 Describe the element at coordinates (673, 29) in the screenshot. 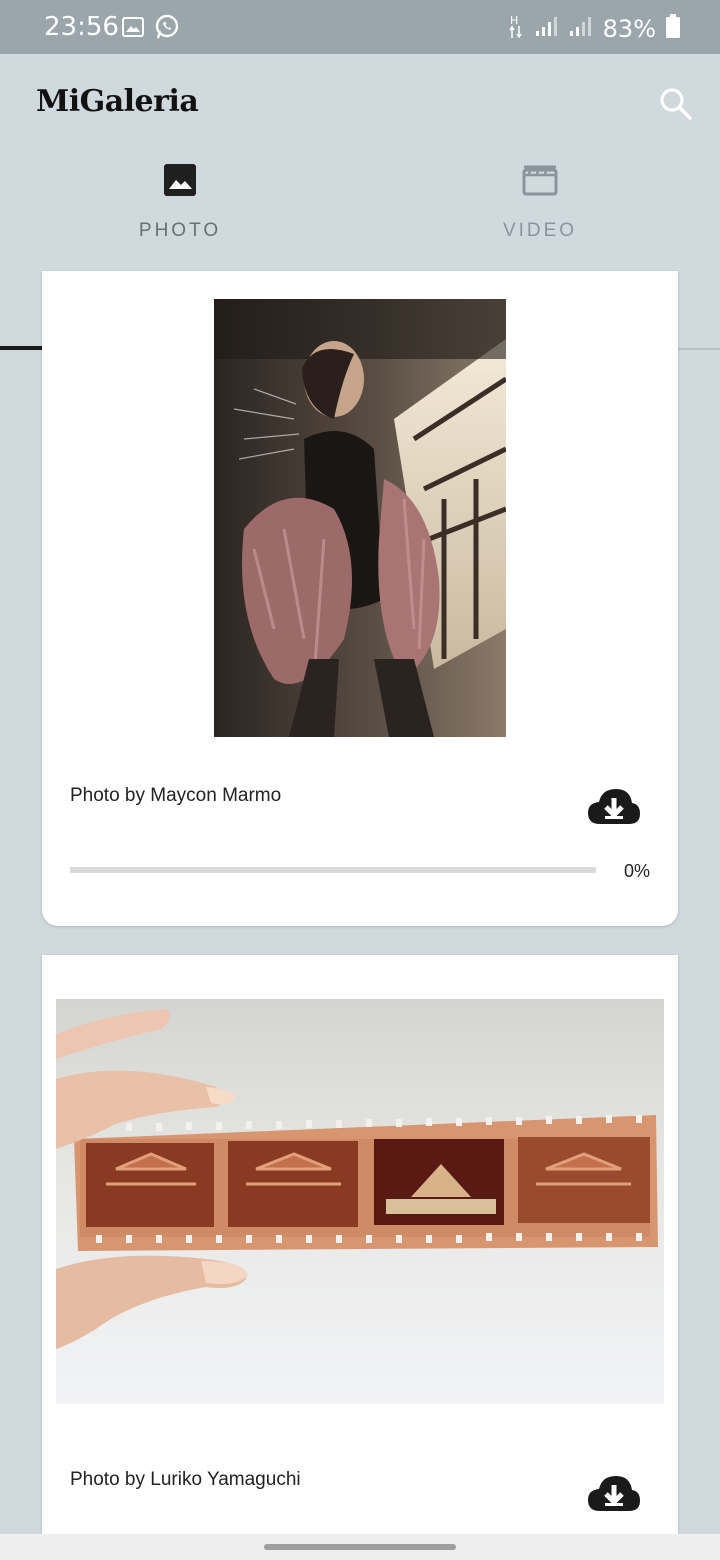

I see `battery-icon` at that location.